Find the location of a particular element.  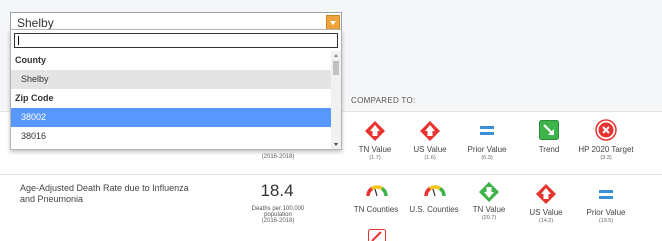

green-trend-down-icon is located at coordinates (549, 130).